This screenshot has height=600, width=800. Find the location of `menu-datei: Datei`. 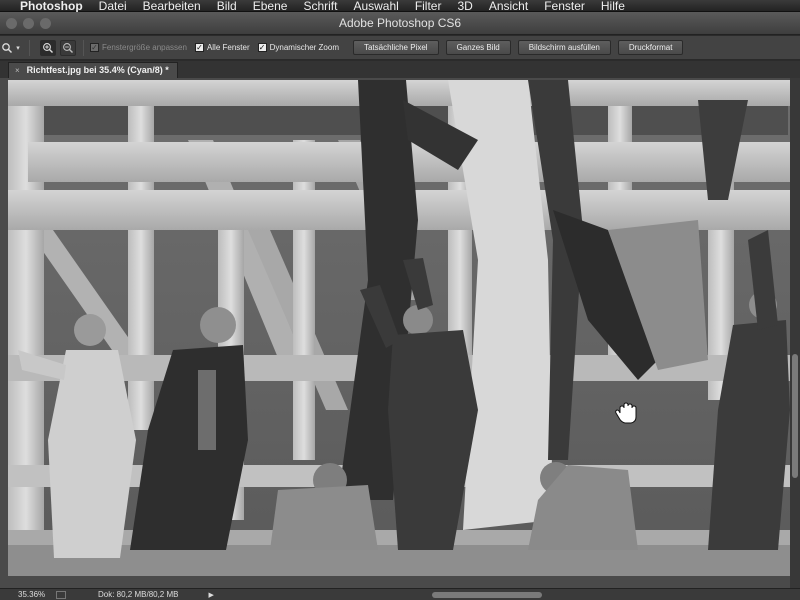

menu-datei: Datei is located at coordinates (113, 6).